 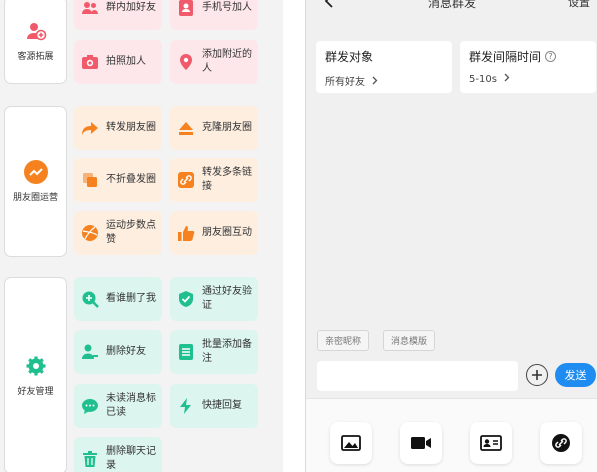 I want to click on tile-forward-links: 转发多条链接, so click(x=214, y=180).